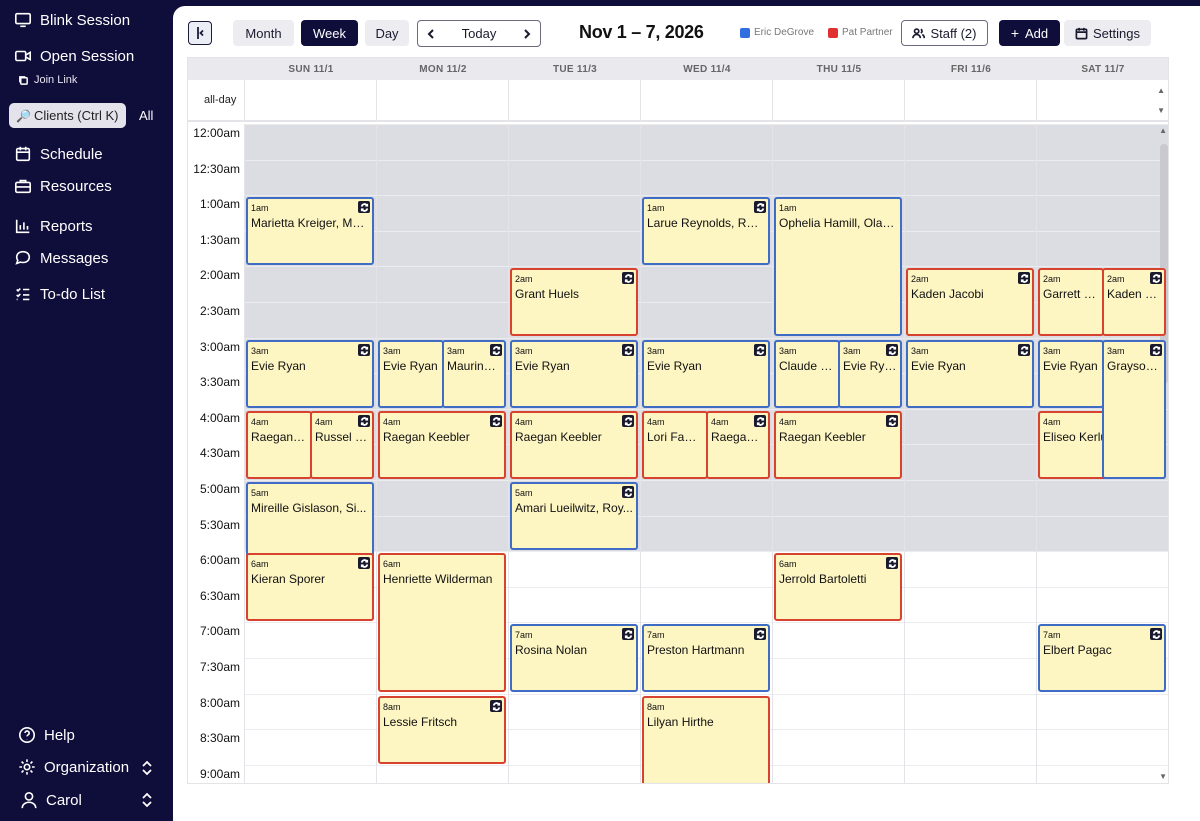  Describe the element at coordinates (73, 767) in the screenshot. I see `organization-menu: Organization` at that location.